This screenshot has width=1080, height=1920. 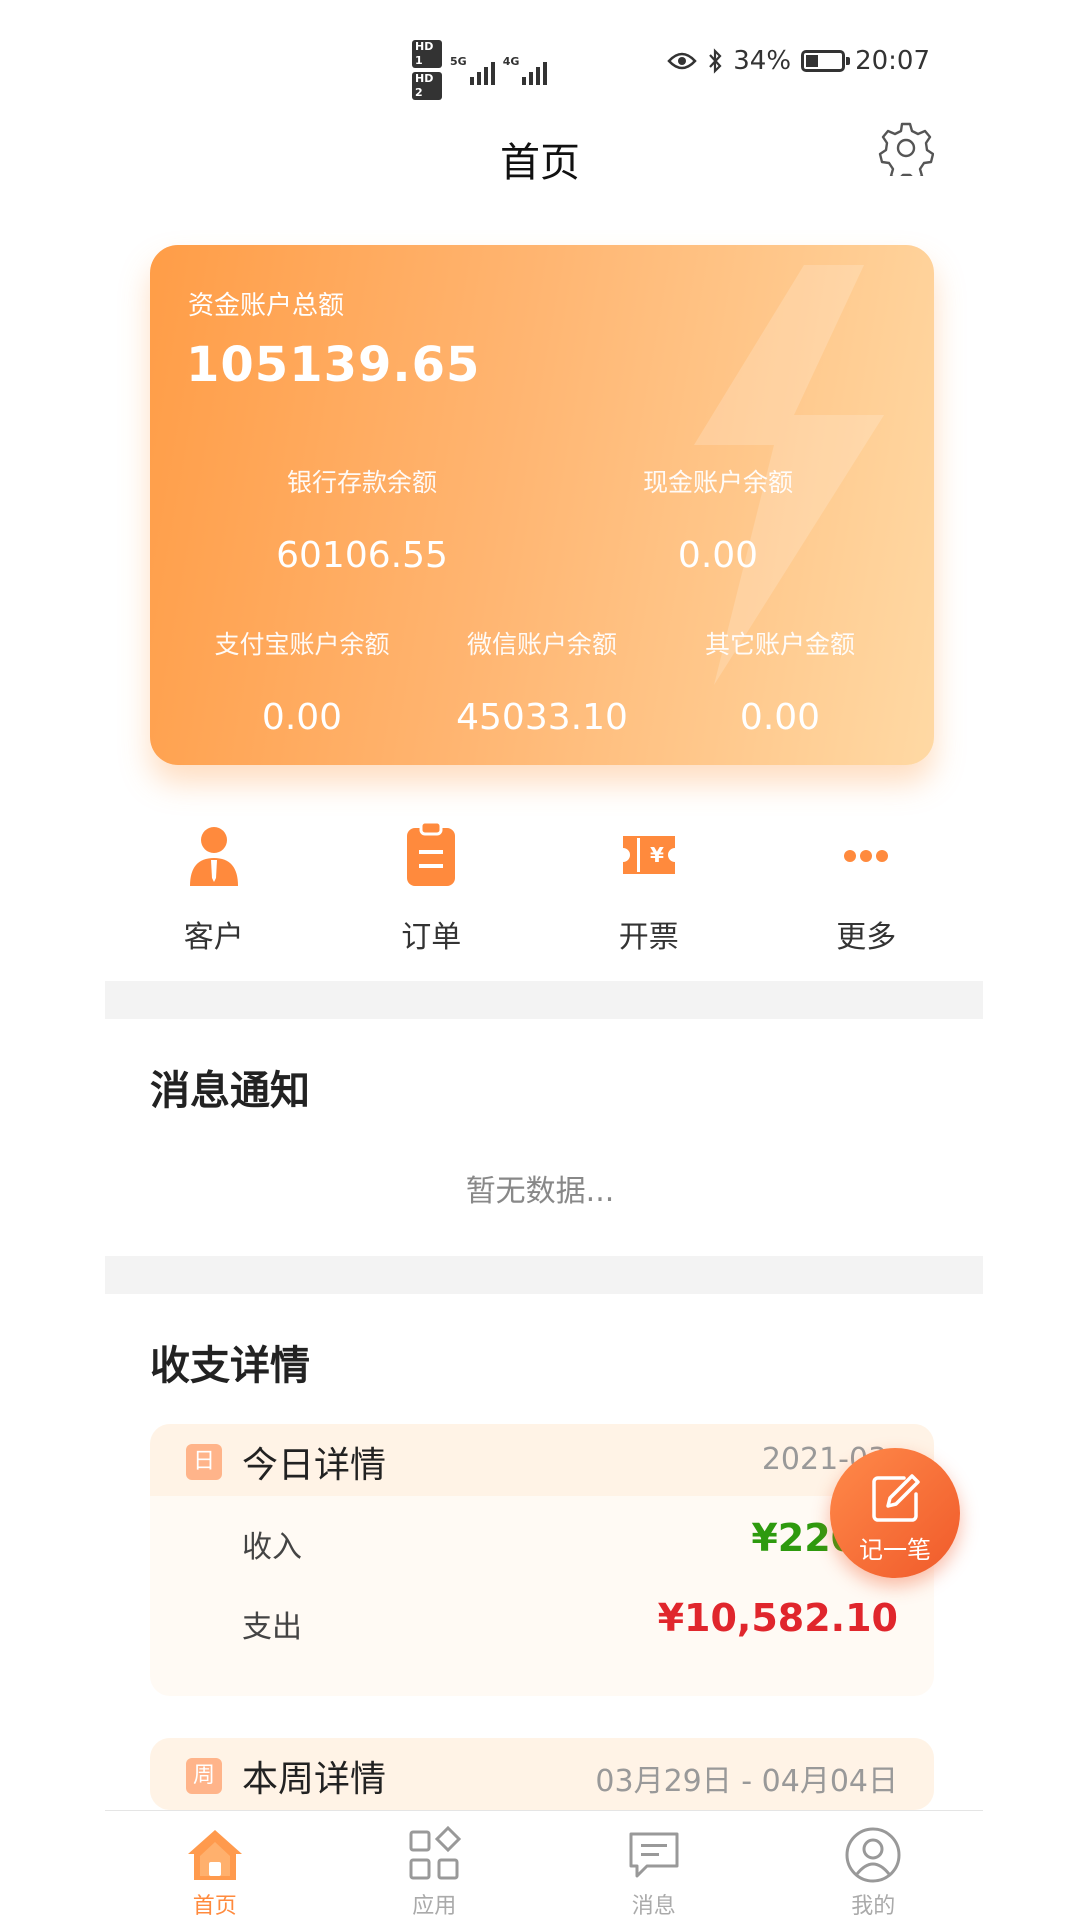 What do you see at coordinates (906, 148) in the screenshot?
I see `gear-icon` at bounding box center [906, 148].